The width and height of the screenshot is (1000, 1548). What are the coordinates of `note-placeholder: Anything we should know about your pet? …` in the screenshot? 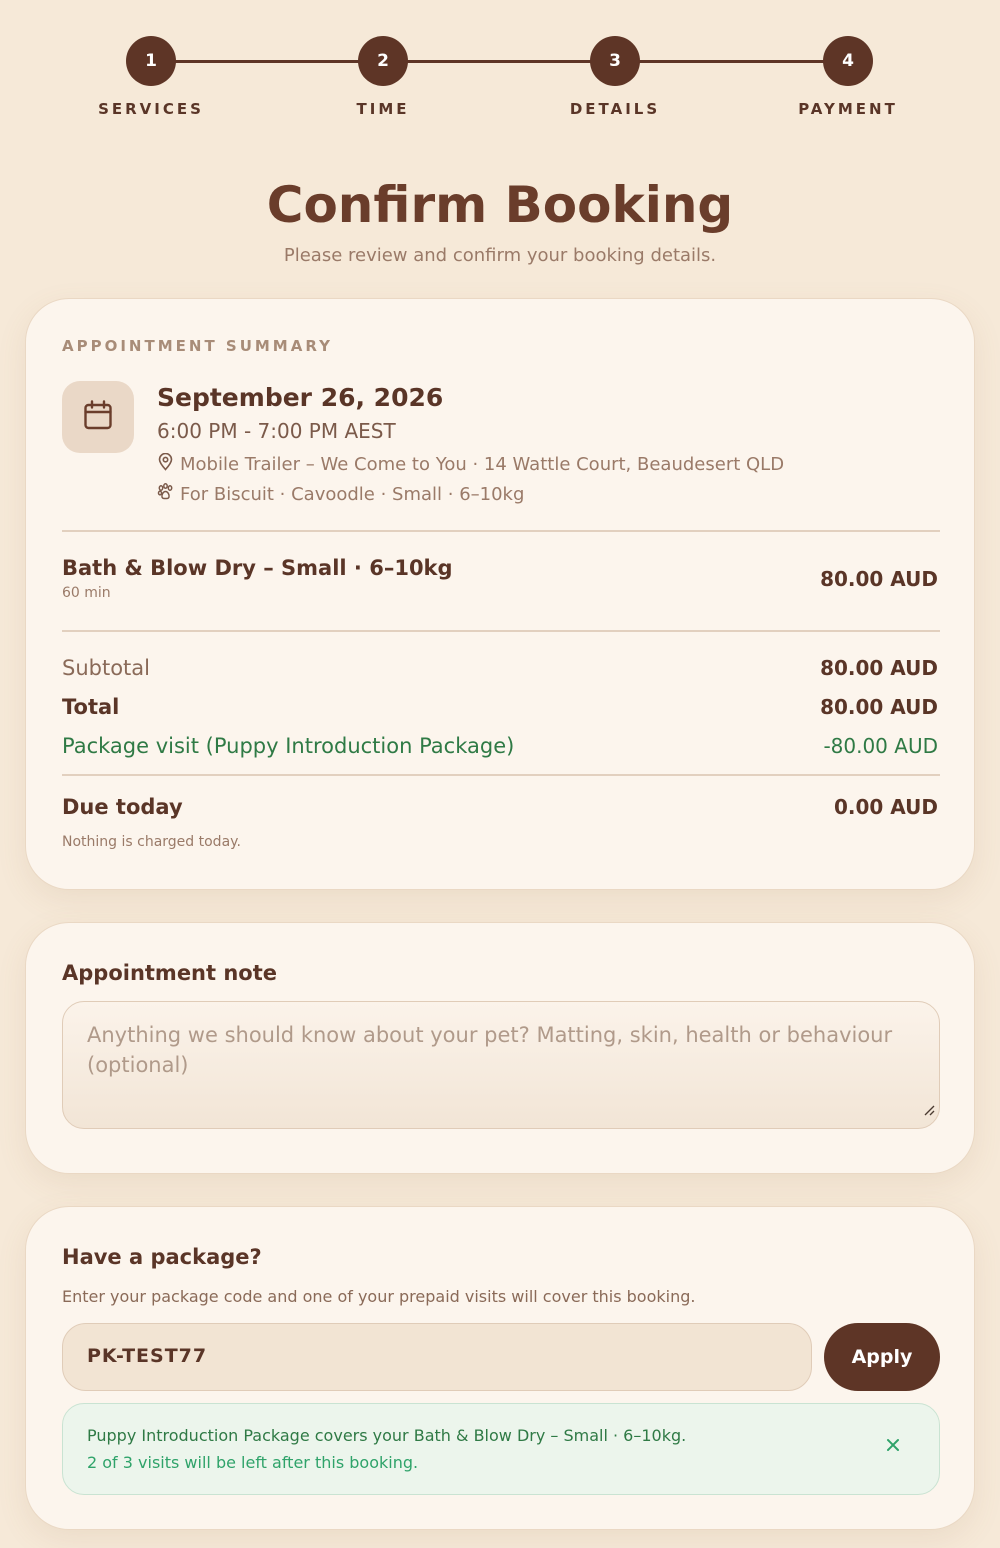 It's located at (490, 1050).